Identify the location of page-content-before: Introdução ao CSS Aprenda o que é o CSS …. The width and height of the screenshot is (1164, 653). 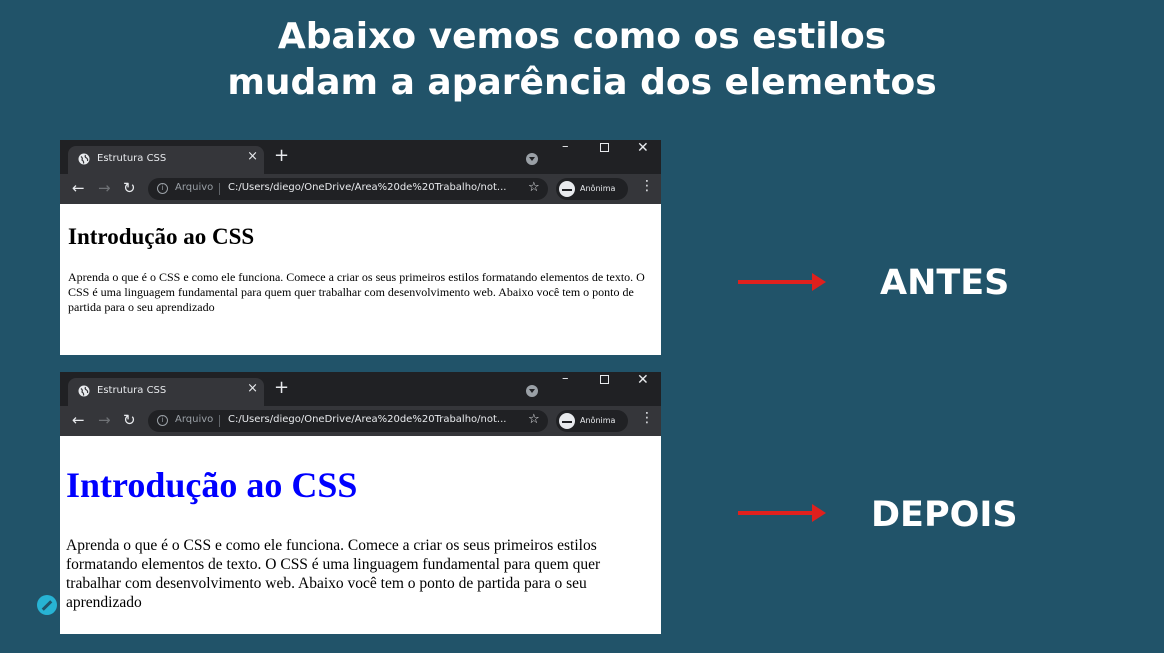
(360, 279).